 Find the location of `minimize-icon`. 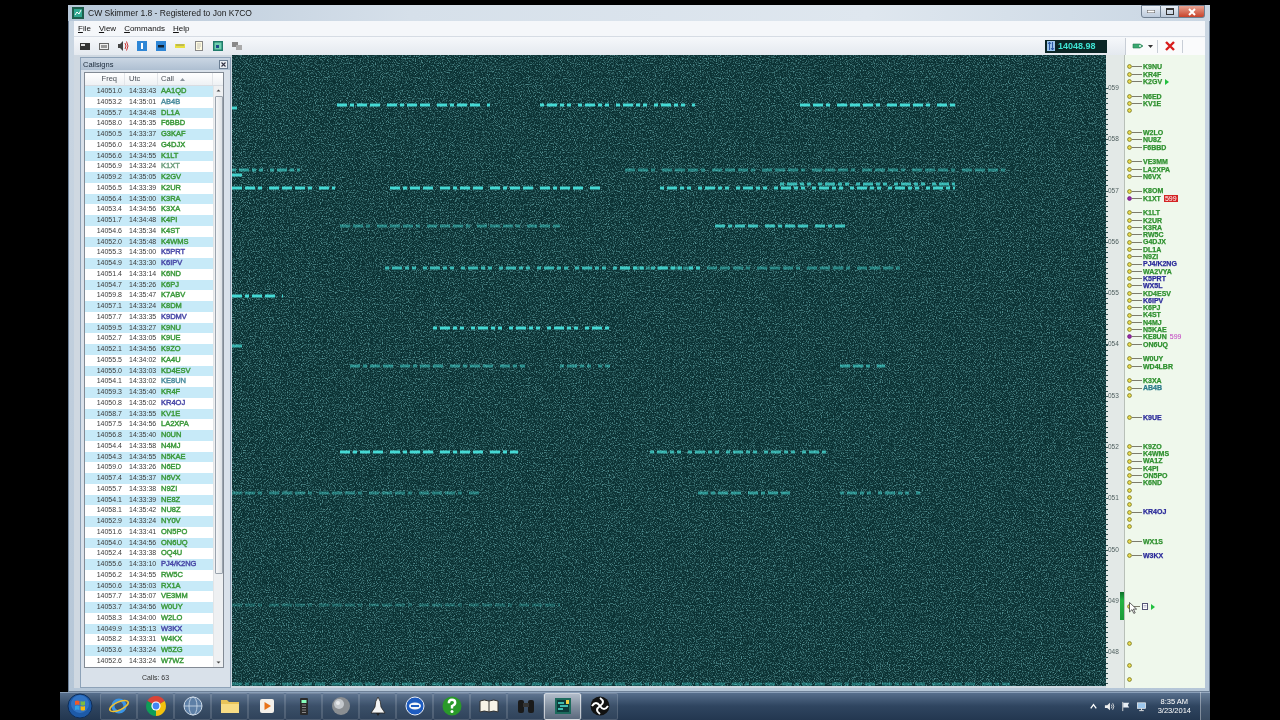

minimize-icon is located at coordinates (1151, 11).